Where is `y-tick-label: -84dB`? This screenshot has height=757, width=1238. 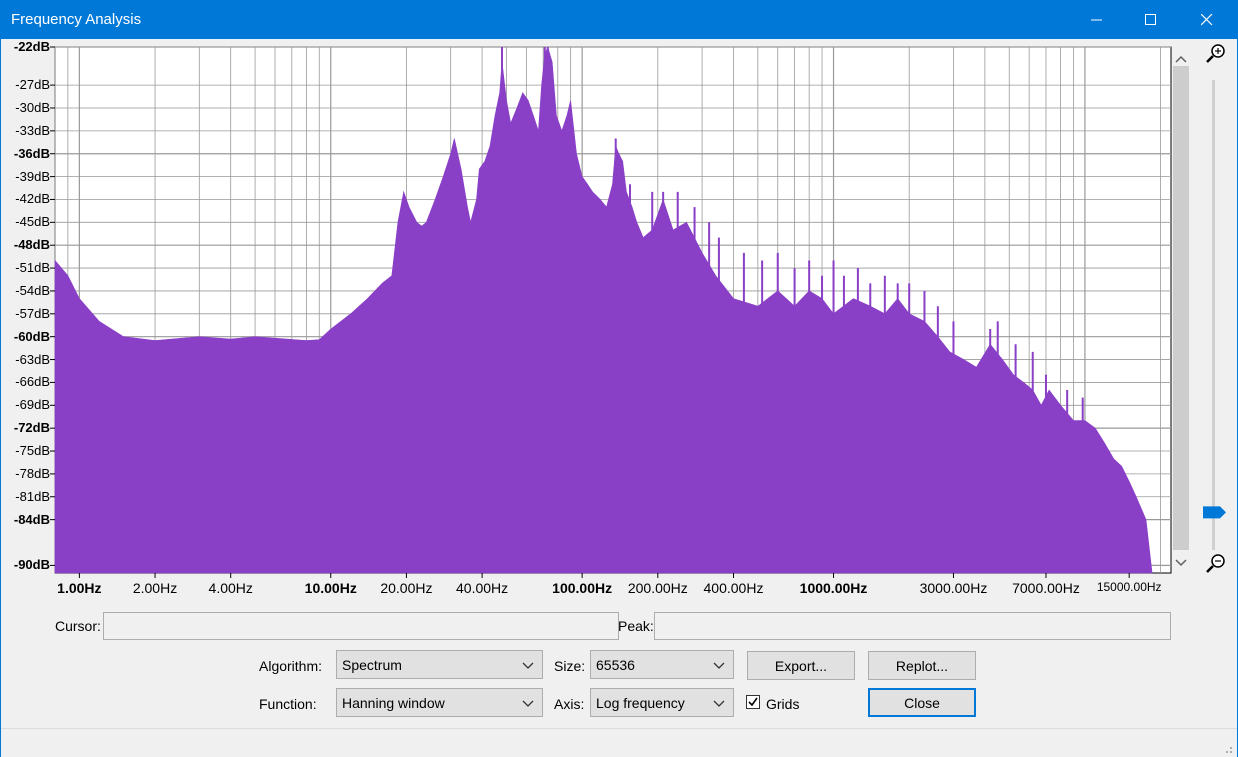
y-tick-label: -84dB is located at coordinates (31, 519).